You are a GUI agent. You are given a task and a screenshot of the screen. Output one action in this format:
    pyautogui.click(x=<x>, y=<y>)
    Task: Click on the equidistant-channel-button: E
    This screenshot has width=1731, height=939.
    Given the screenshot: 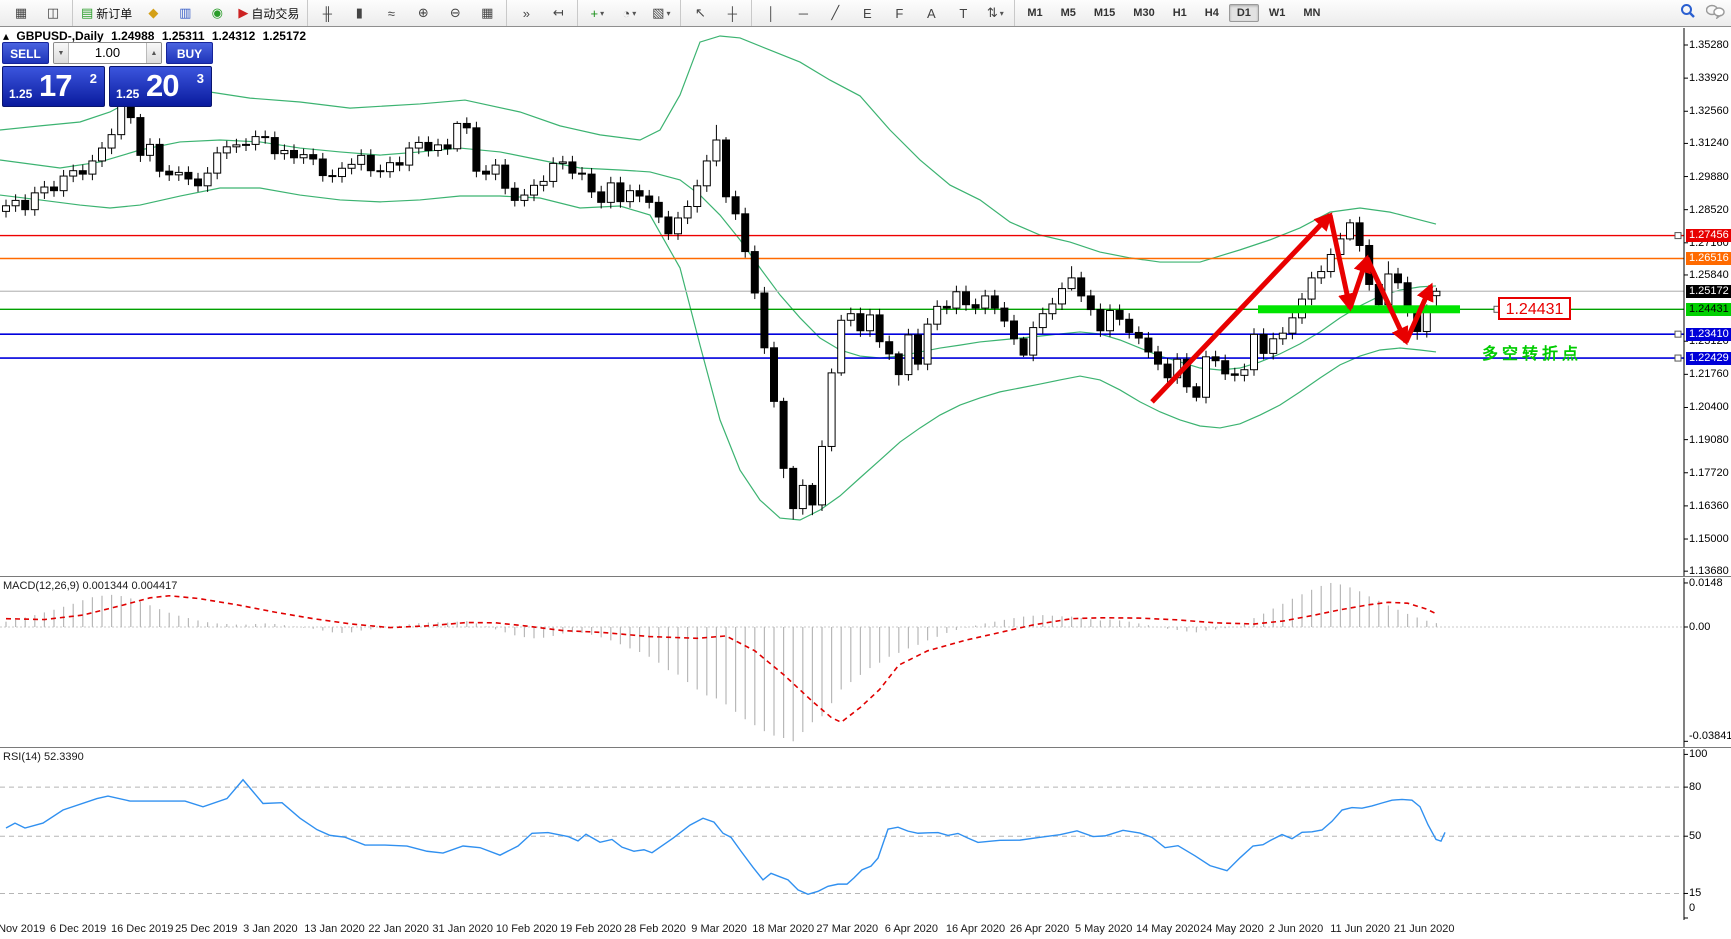 What is the action you would take?
    pyautogui.click(x=867, y=13)
    